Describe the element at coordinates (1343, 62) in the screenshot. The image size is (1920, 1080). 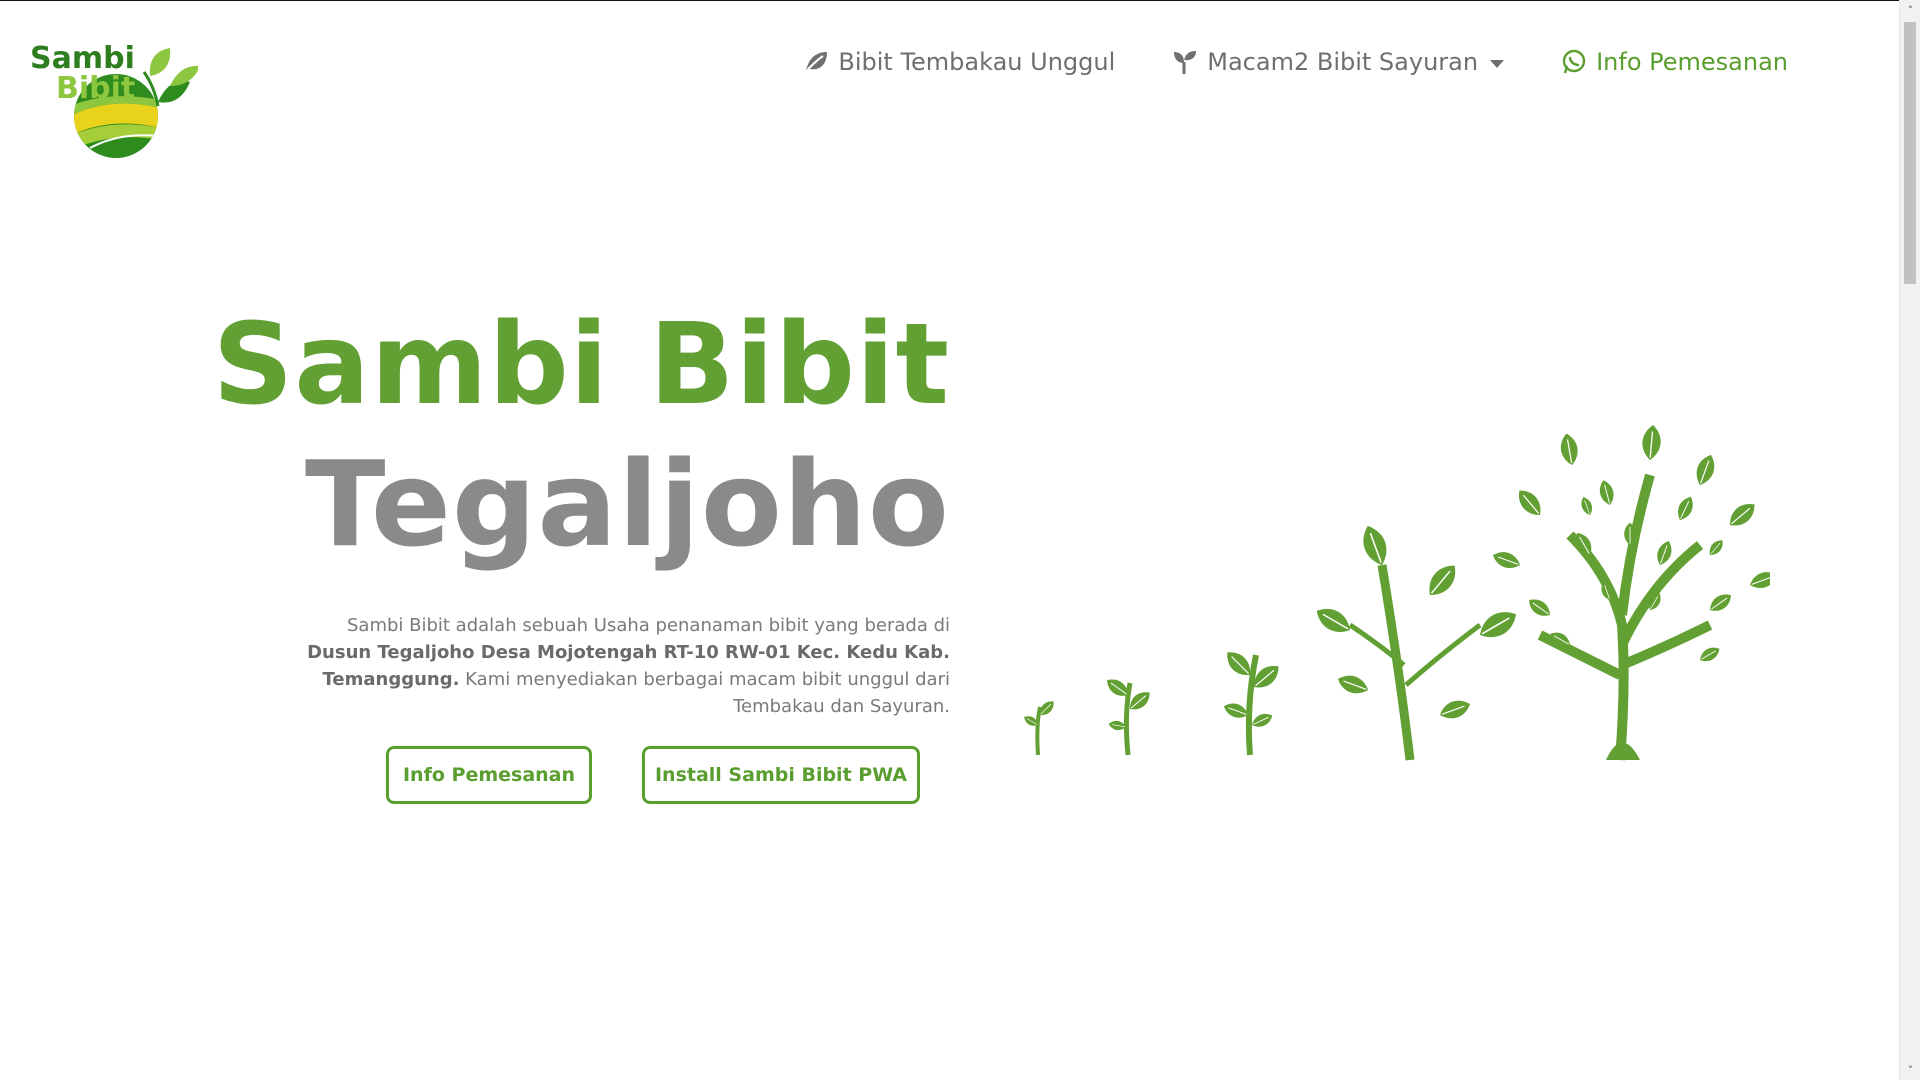
I see `nav-item-label: Macam2 Bibit Sayuran` at that location.